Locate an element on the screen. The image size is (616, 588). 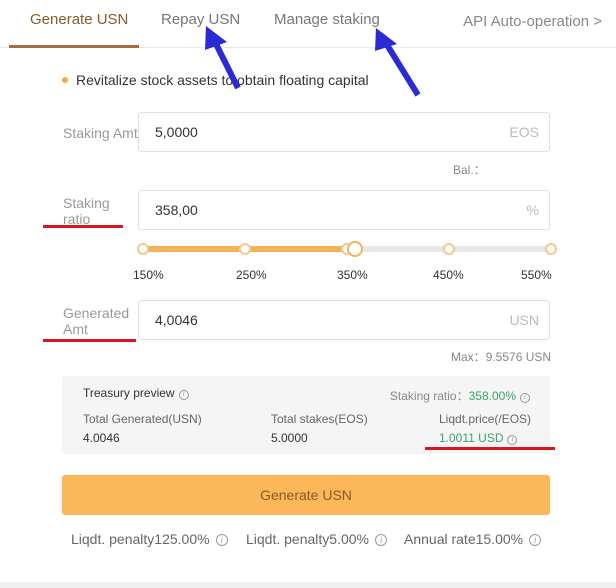
tab-manage-staking: Manage staking is located at coordinates (327, 19).